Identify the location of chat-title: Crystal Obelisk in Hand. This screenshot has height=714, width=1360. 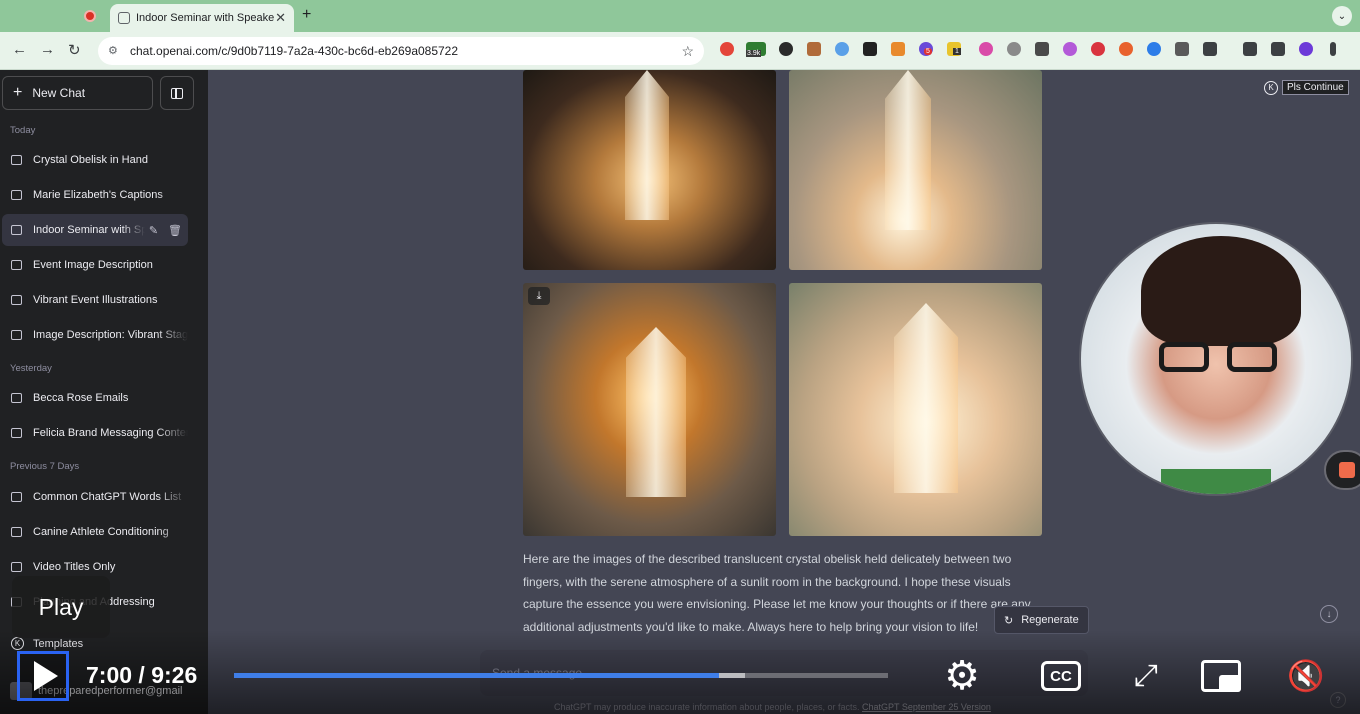
(90, 160).